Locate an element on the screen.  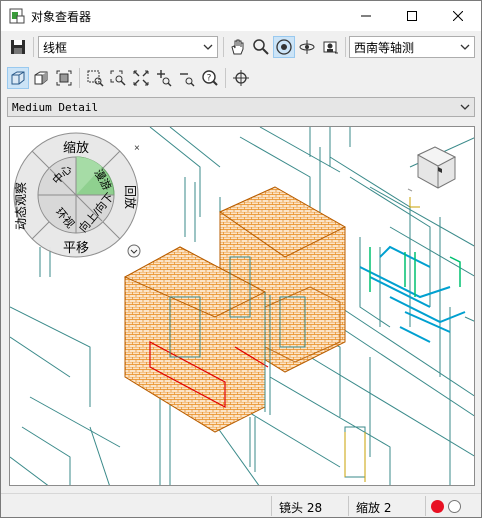
camera-button is located at coordinates (330, 47).